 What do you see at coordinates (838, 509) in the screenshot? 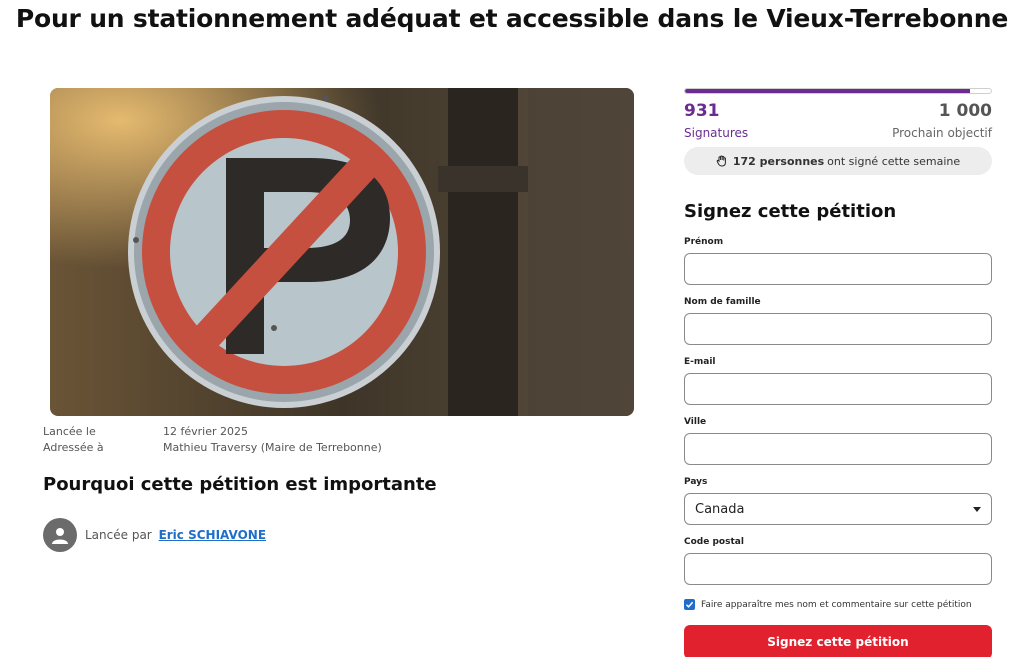
I see `country-select: Canada` at bounding box center [838, 509].